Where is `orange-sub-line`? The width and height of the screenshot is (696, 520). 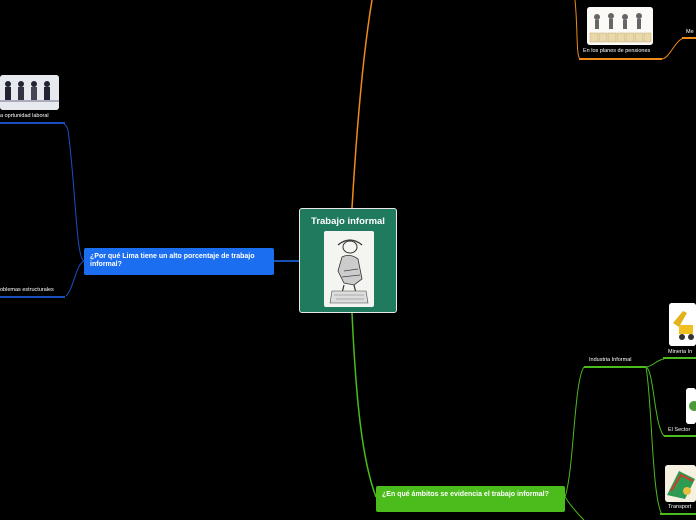 orange-sub-line is located at coordinates (577, 30).